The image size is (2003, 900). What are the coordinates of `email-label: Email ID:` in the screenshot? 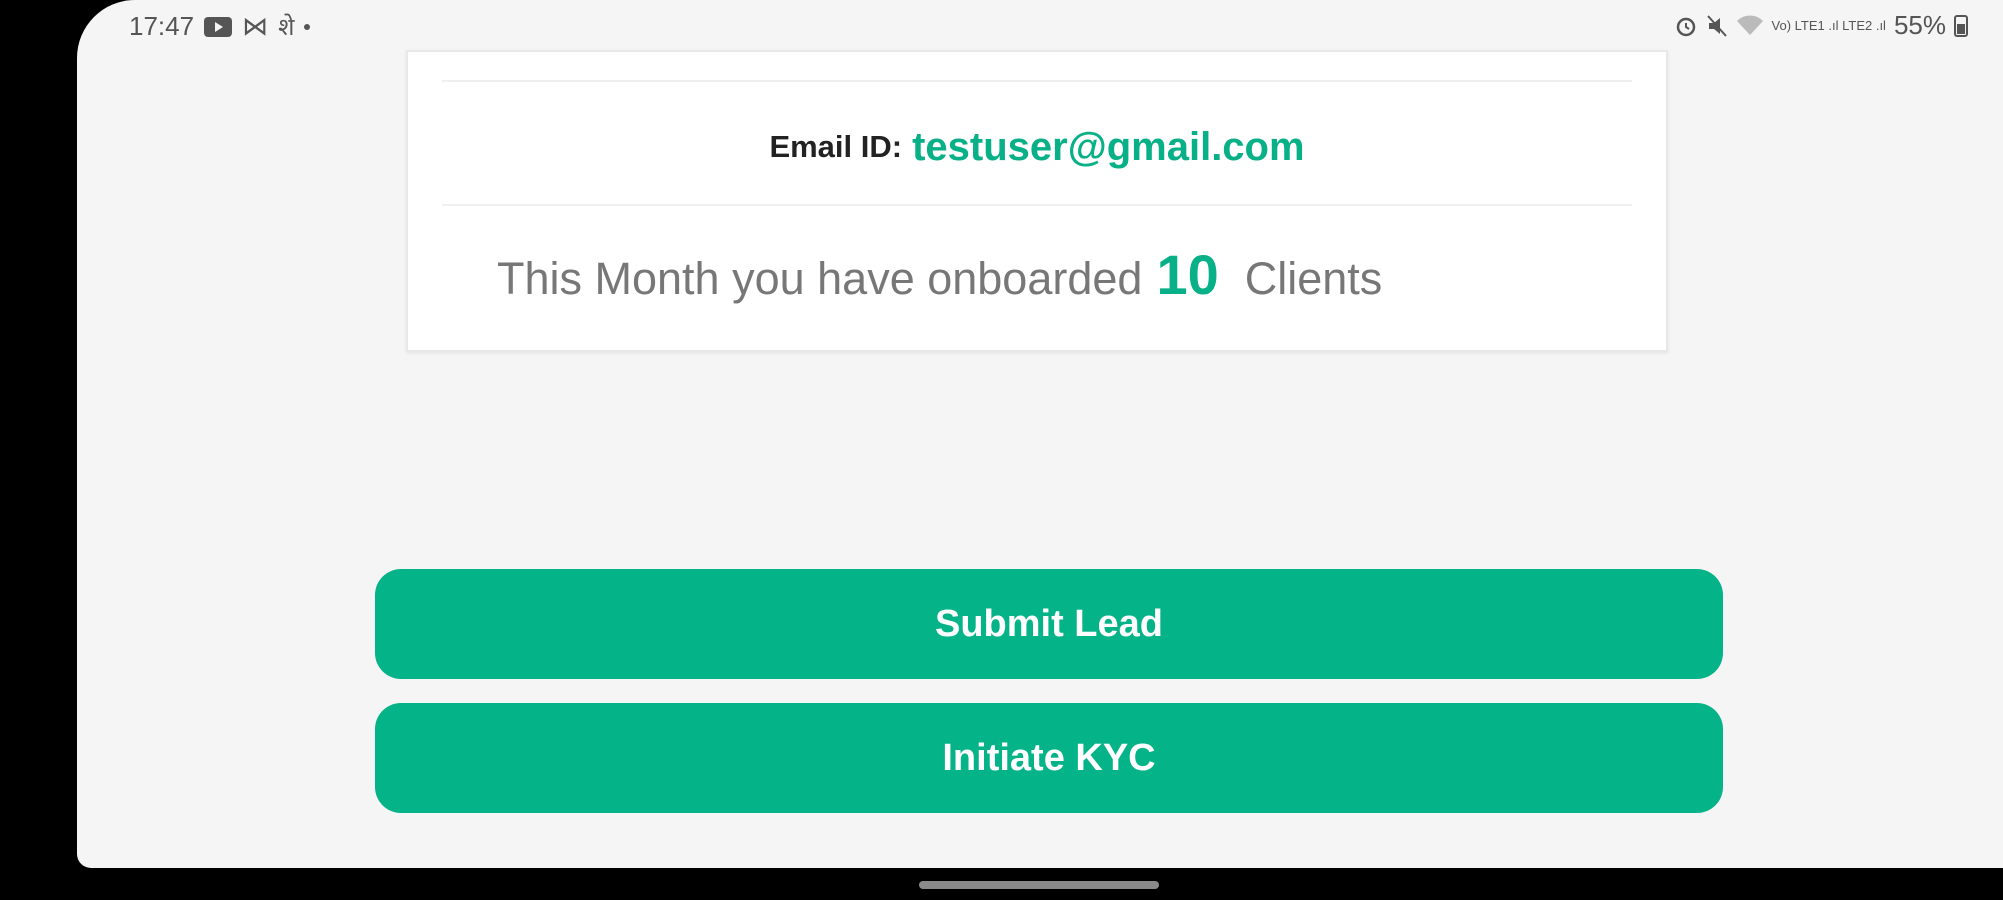 It's located at (836, 146).